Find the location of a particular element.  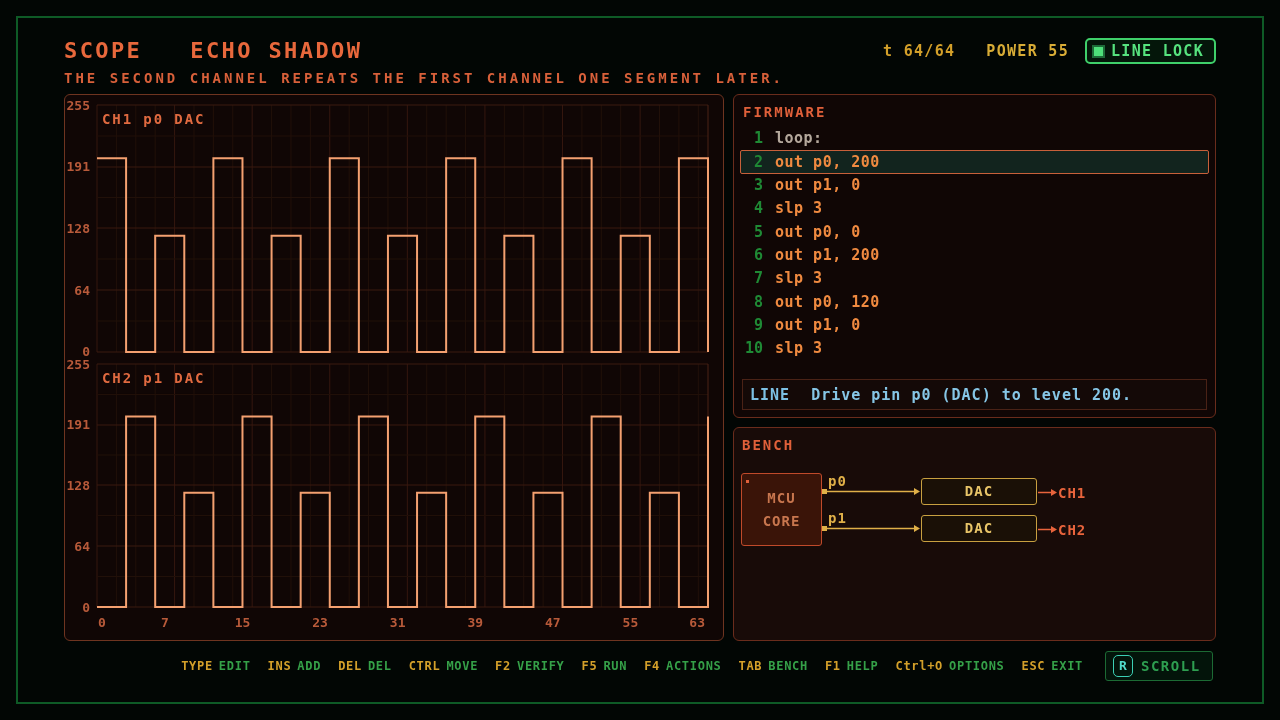

code-text: out p1, 200 is located at coordinates (827, 256).